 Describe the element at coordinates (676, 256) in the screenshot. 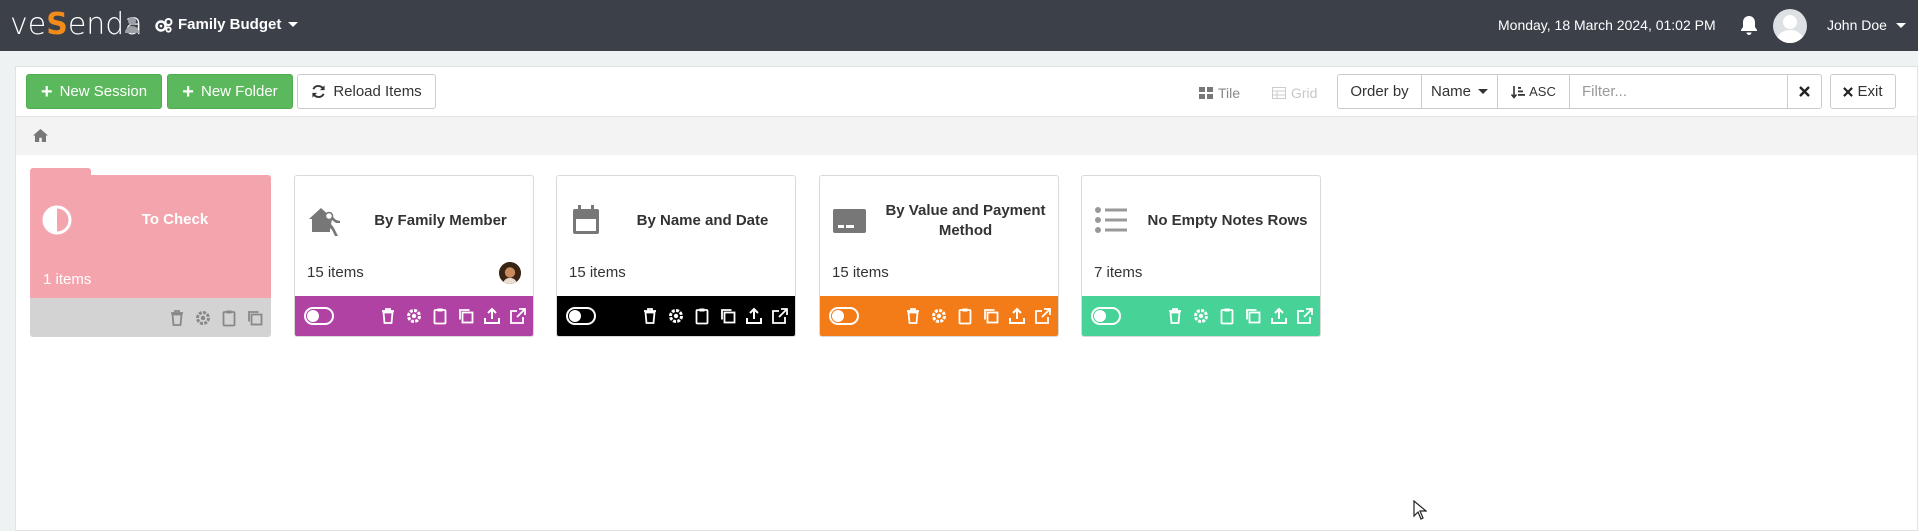

I see `session-card-by-name-and-date: By Name and Date 15 items` at that location.